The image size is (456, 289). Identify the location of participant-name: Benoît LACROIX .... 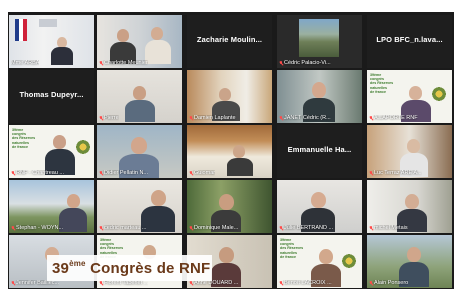
(305, 283).